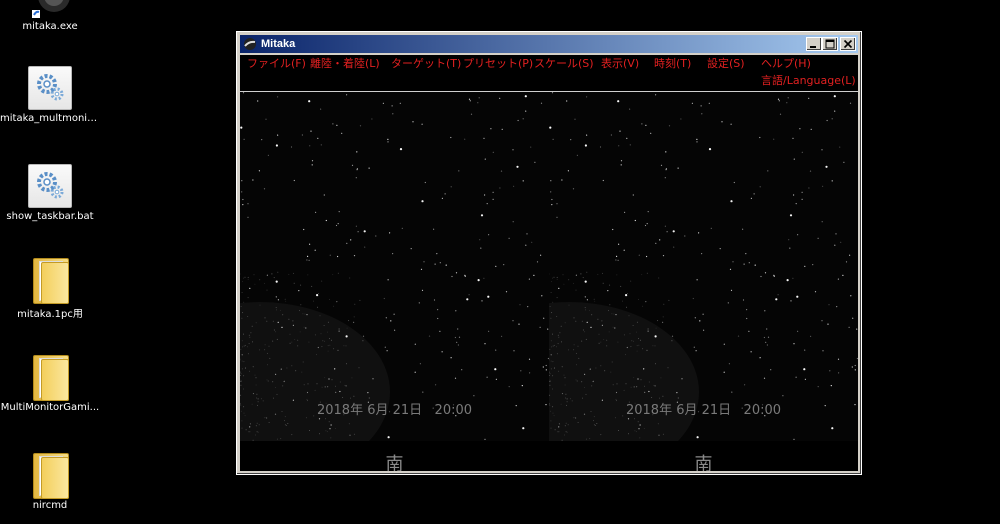  What do you see at coordinates (549, 44) in the screenshot?
I see `title-bar: Mitaka` at bounding box center [549, 44].